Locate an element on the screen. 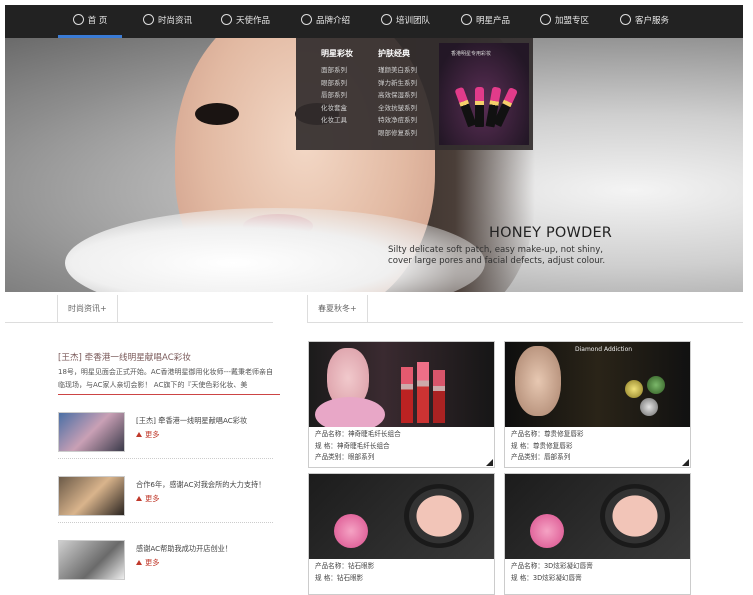 The height and width of the screenshot is (595, 753). news-icon is located at coordinates (148, 19).